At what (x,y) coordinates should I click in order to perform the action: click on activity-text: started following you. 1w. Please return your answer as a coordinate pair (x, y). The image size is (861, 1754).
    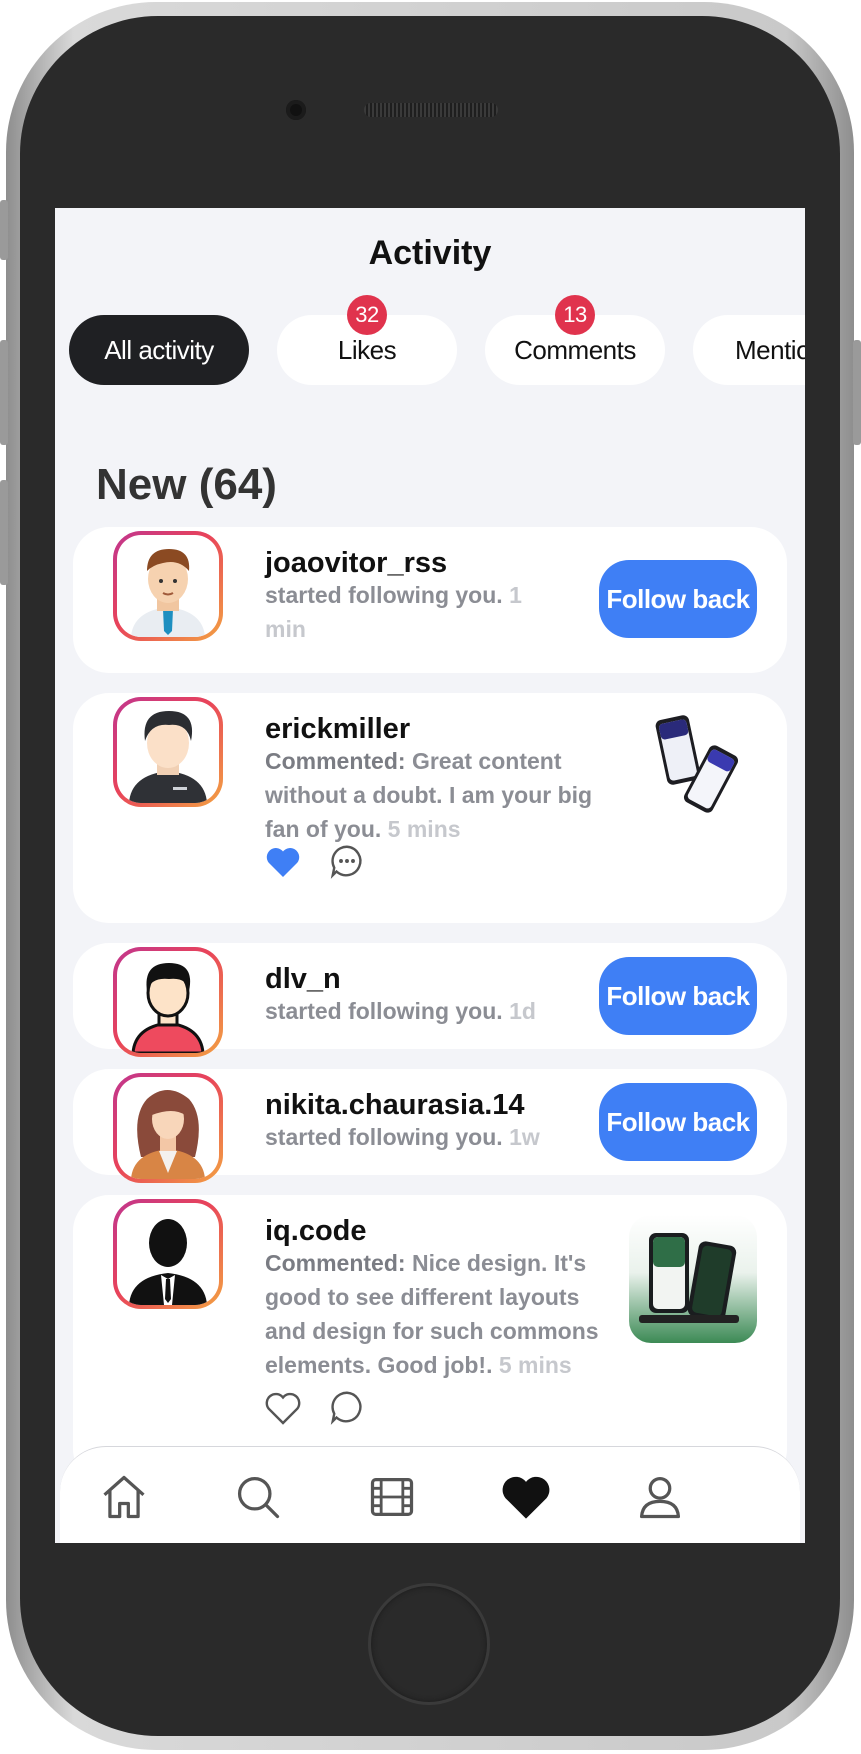
    Looking at the image, I should click on (402, 1137).